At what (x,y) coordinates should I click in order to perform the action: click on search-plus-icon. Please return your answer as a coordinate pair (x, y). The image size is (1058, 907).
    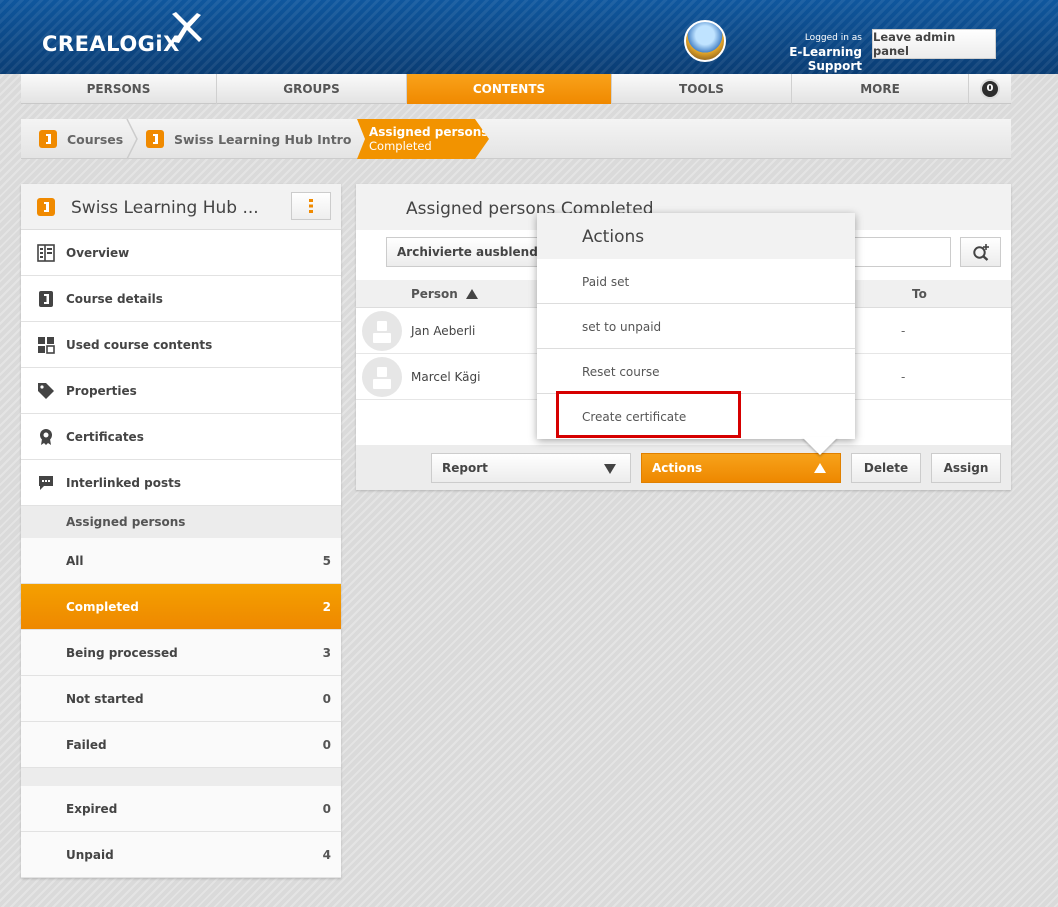
    Looking at the image, I should click on (980, 252).